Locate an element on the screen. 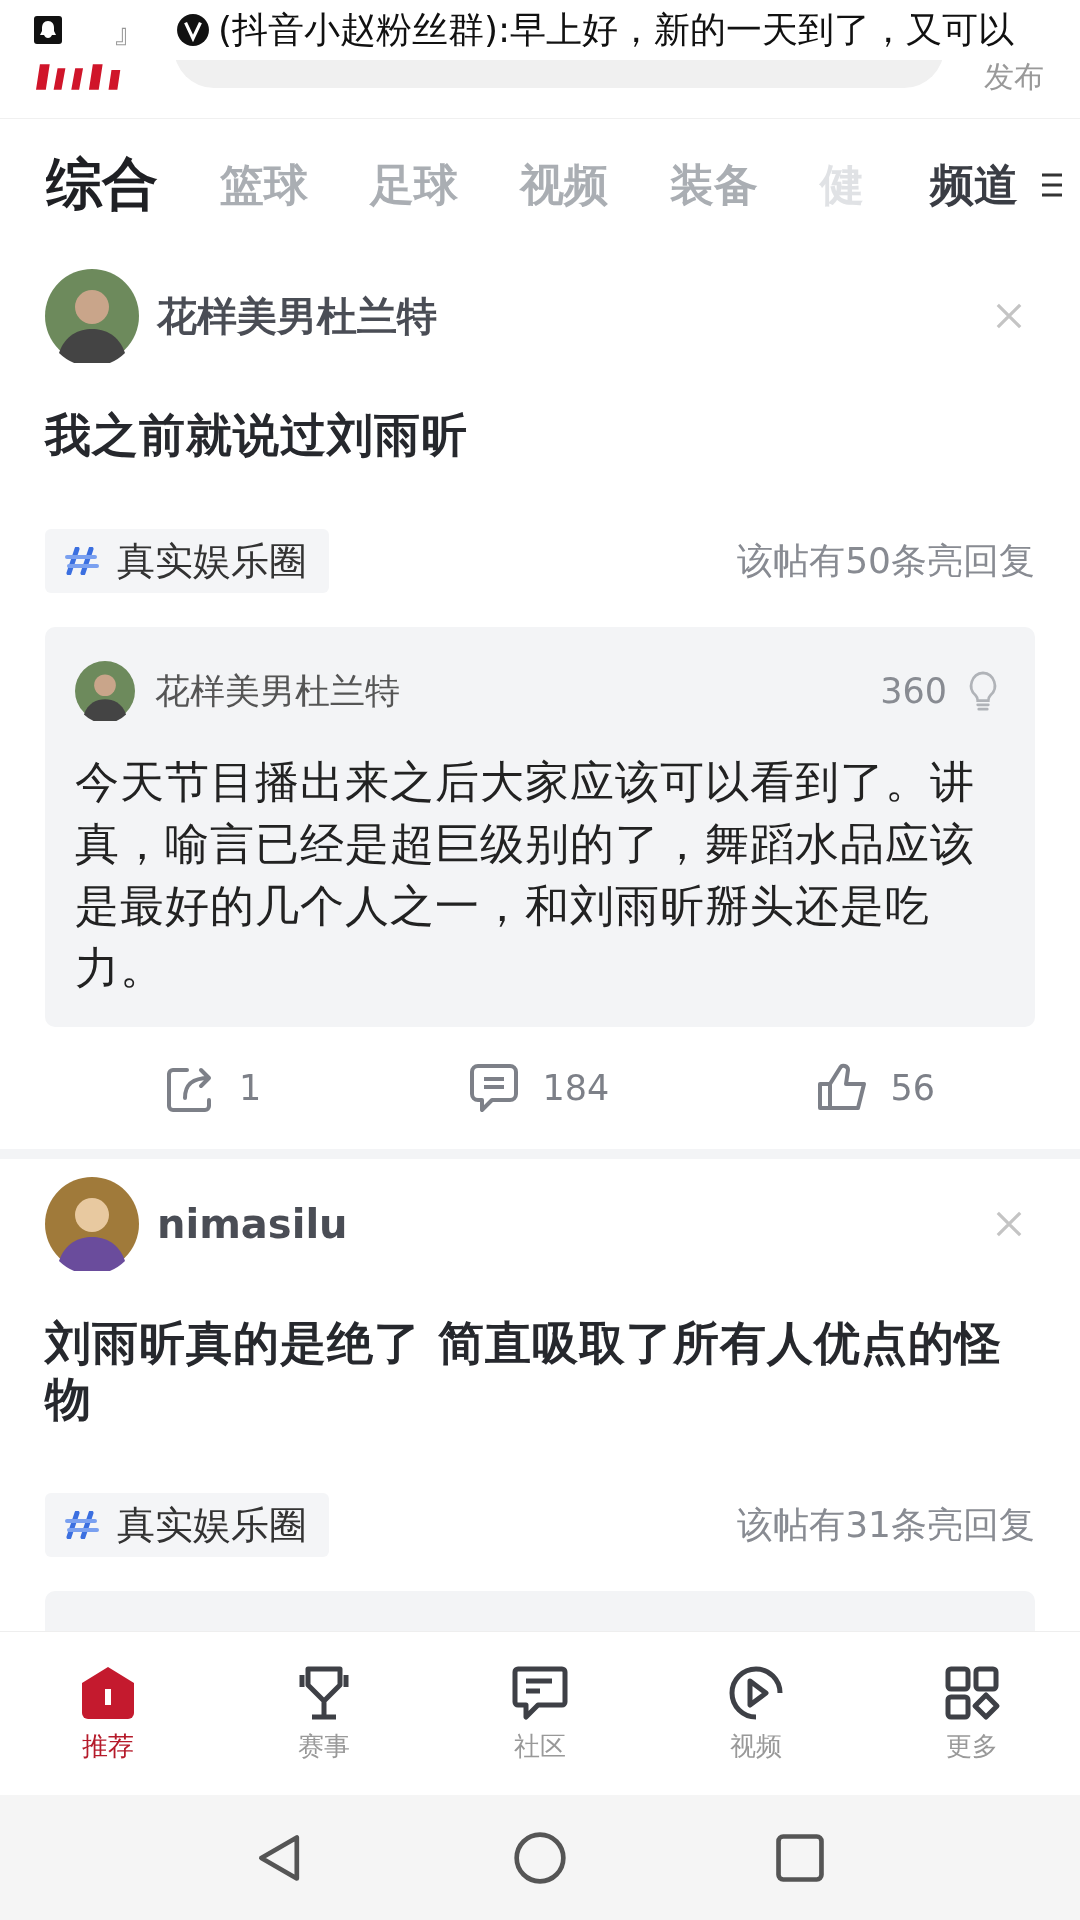  reply-count: 该帖有31条亮回复 is located at coordinates (886, 1524).